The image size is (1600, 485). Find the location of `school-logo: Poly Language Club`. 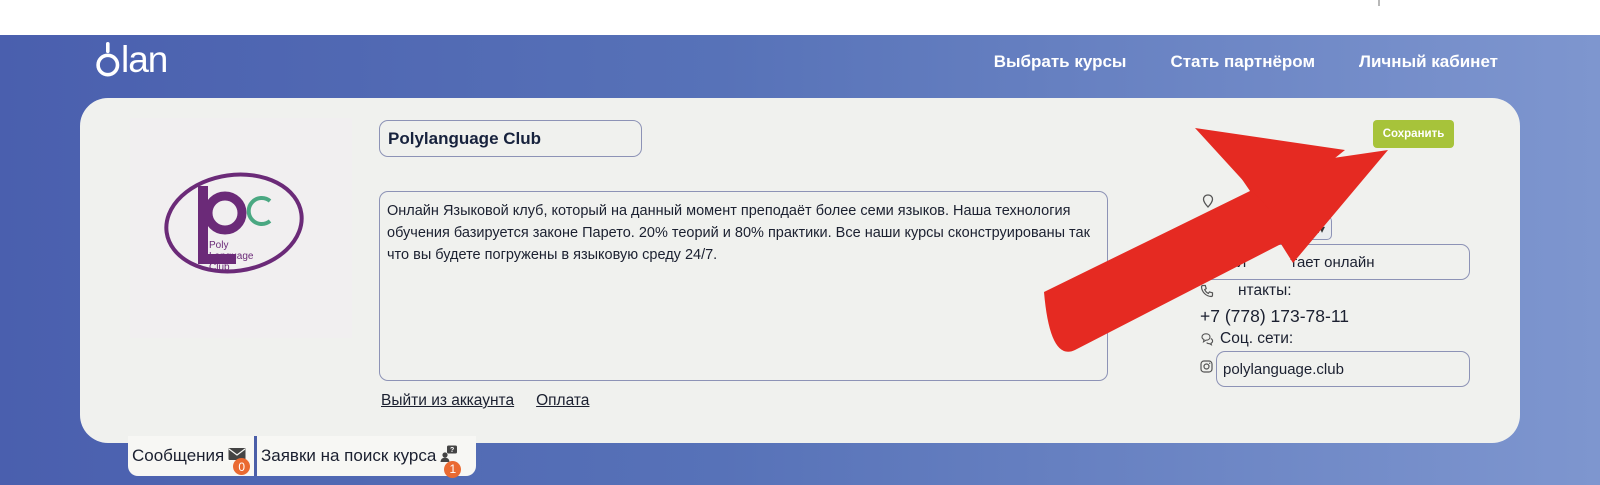

school-logo: Poly Language Club is located at coordinates (241, 228).